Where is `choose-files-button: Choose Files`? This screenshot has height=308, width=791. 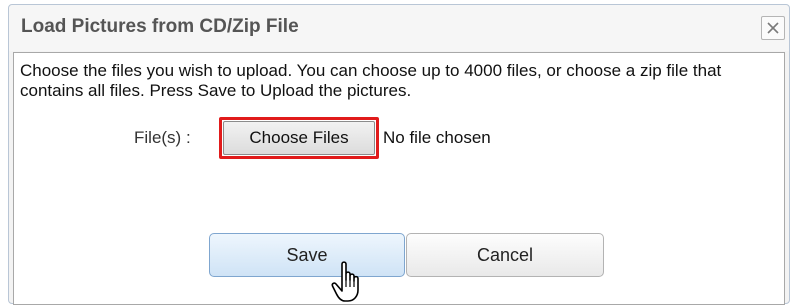 choose-files-button: Choose Files is located at coordinates (299, 138).